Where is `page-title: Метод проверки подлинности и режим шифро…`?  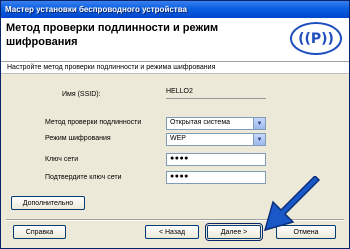 page-title: Метод проверки подлинности и режим шифро… is located at coordinates (112, 35).